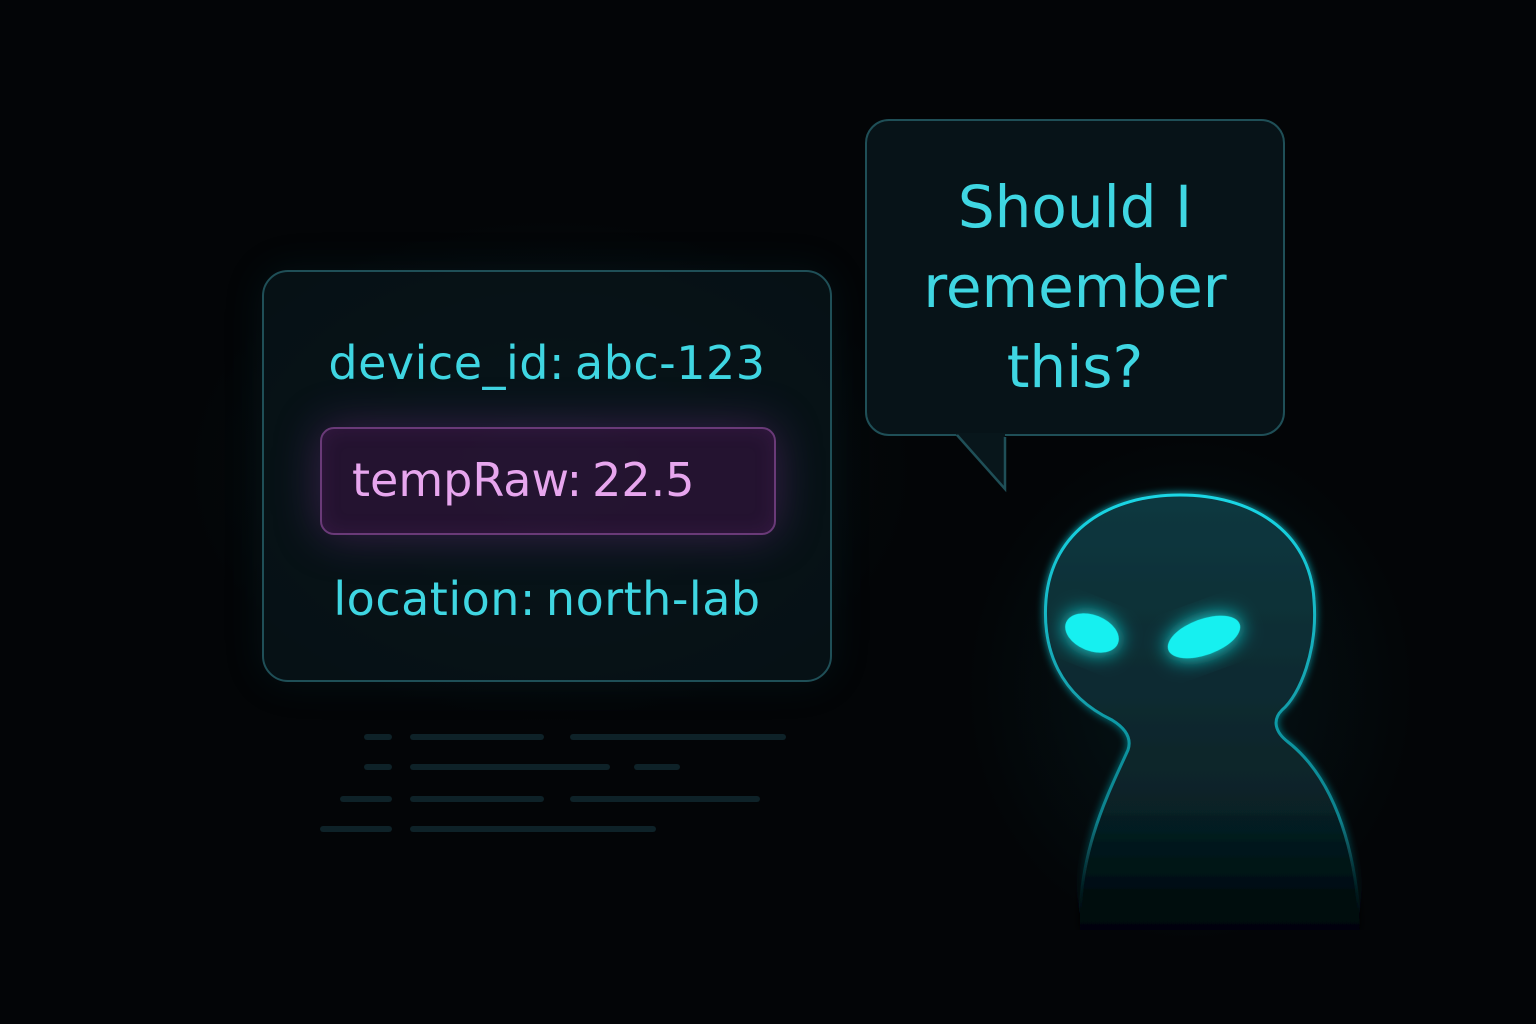 The width and height of the screenshot is (1536, 1024). I want to click on speech-bubble-text: Should I remember this?, so click(1075, 287).